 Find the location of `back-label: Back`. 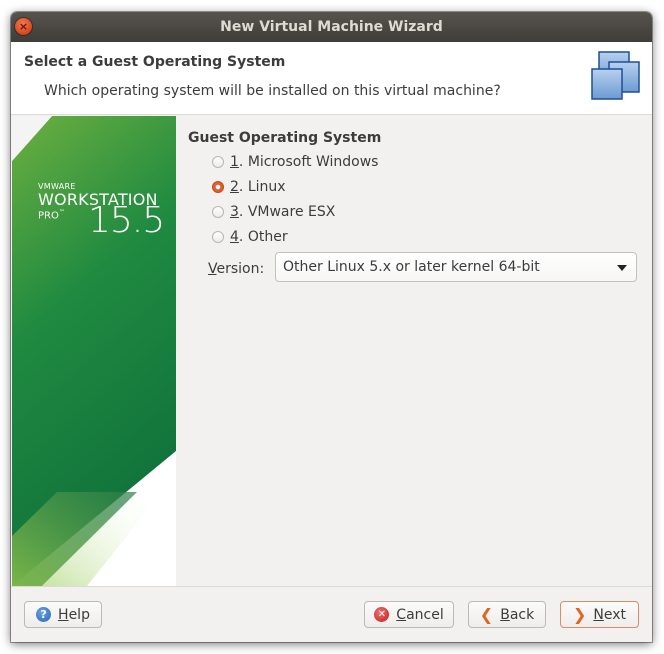

back-label: Back is located at coordinates (517, 614).